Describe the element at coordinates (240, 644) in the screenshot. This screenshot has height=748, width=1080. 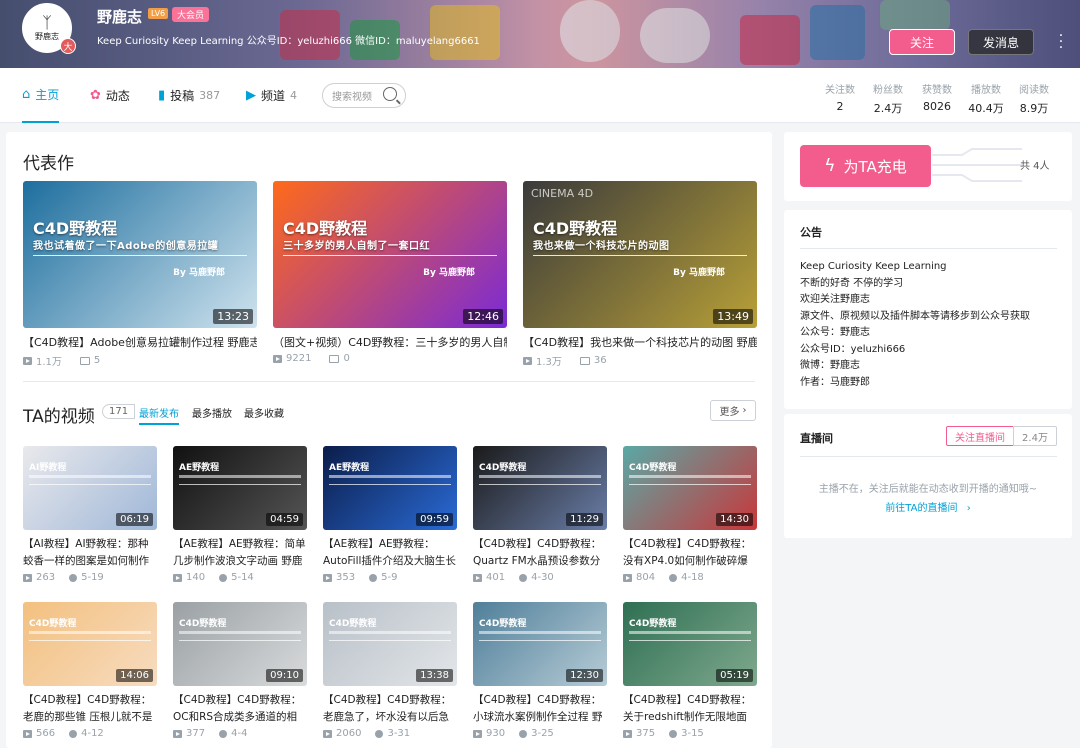
I see `video-thumbnail: C4D野教程 09:10` at that location.